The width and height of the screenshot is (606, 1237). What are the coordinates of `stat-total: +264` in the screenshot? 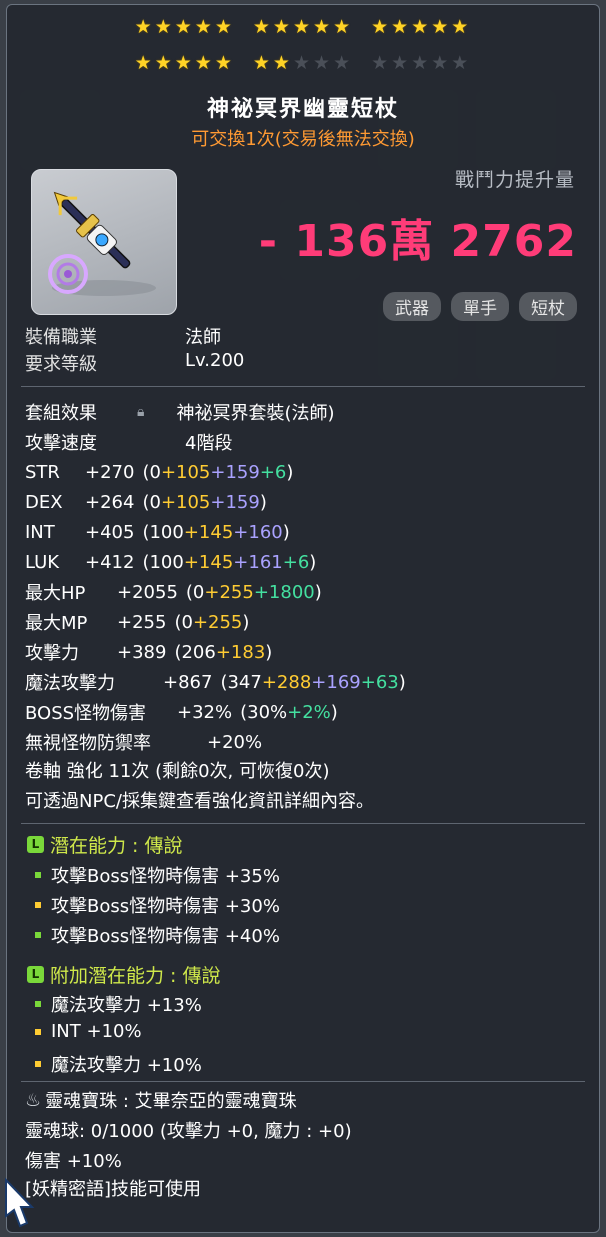 It's located at (110, 502).